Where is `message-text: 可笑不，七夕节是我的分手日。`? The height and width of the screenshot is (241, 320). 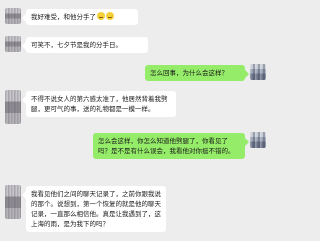 message-text: 可笑不，七夕节是我的分手日。 is located at coordinates (76, 45).